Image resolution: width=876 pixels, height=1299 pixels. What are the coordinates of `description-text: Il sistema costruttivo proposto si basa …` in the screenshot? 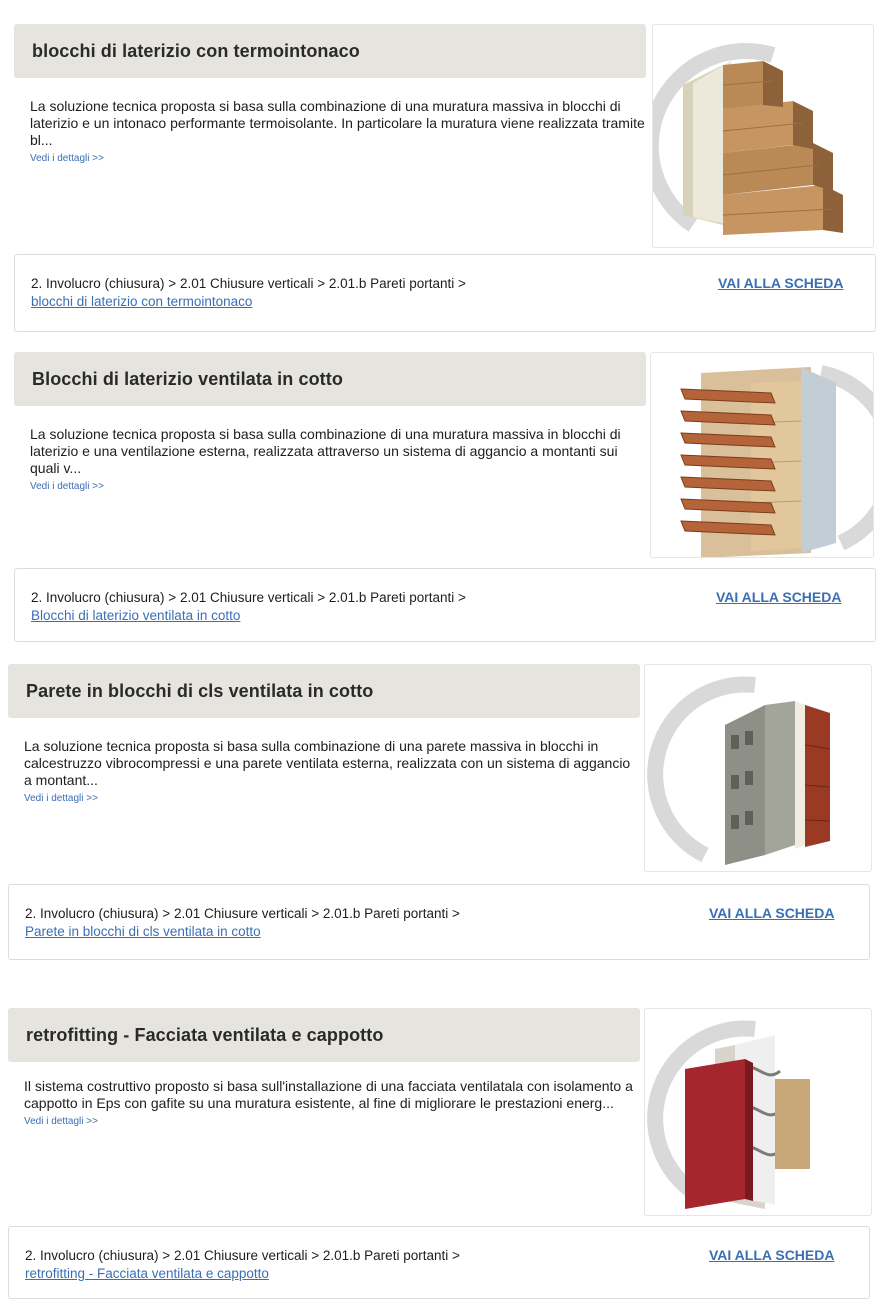 It's located at (328, 1094).